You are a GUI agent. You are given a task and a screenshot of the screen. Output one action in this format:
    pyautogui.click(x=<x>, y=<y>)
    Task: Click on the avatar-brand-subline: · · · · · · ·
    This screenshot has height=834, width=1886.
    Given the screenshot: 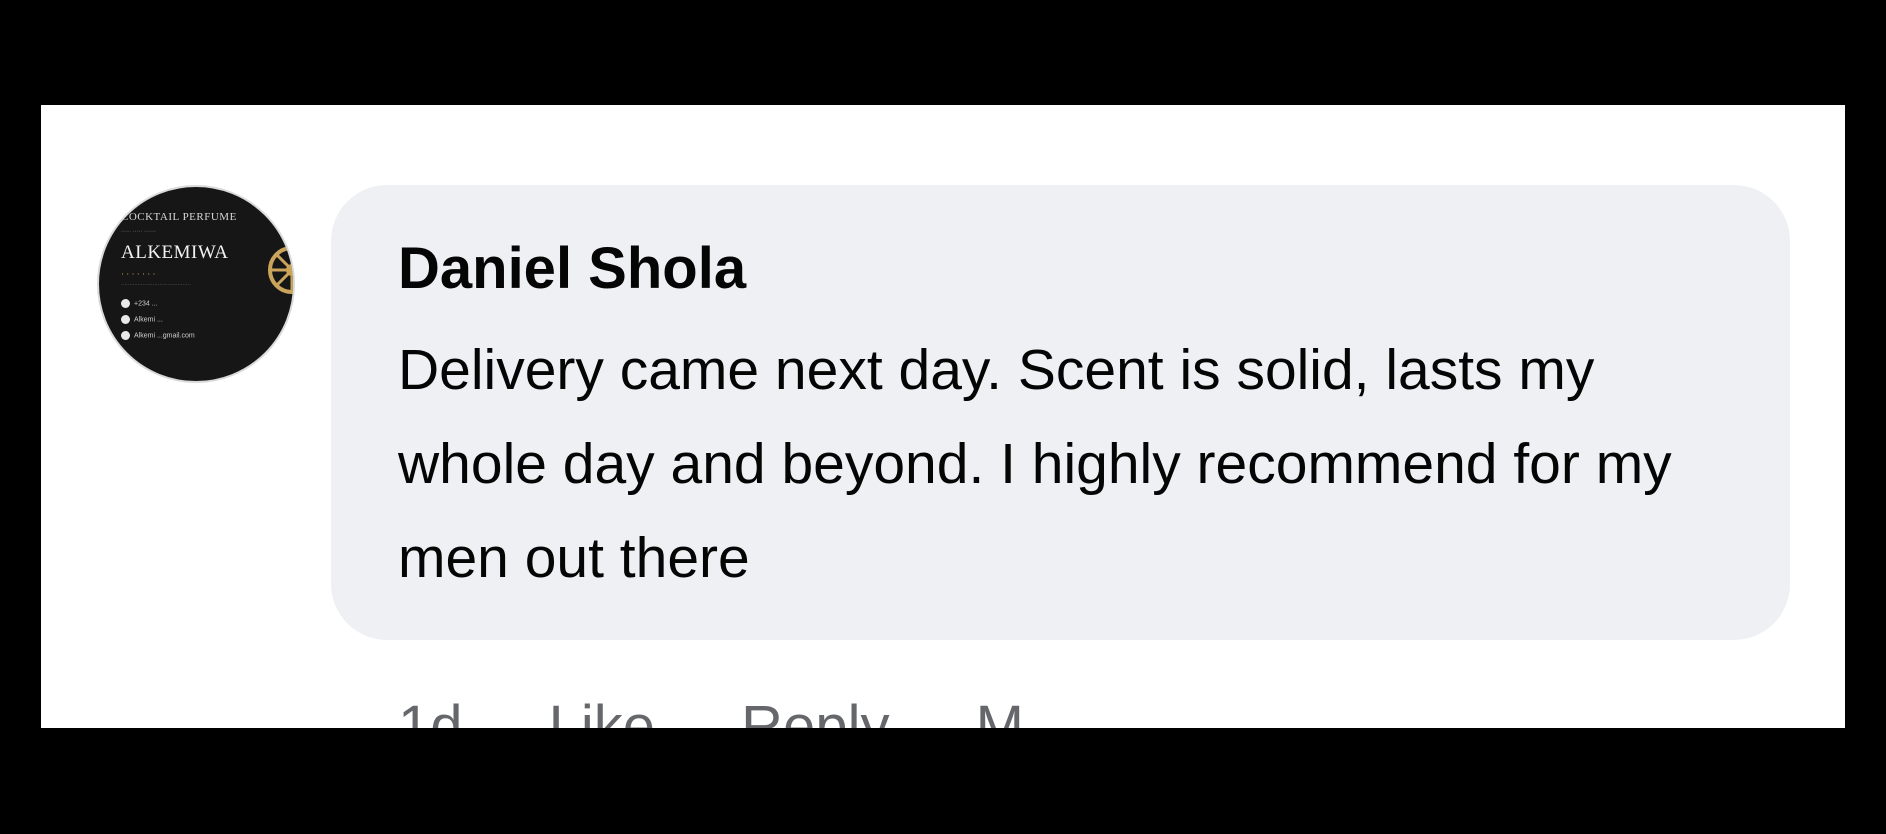 What is the action you would take?
    pyautogui.click(x=138, y=274)
    